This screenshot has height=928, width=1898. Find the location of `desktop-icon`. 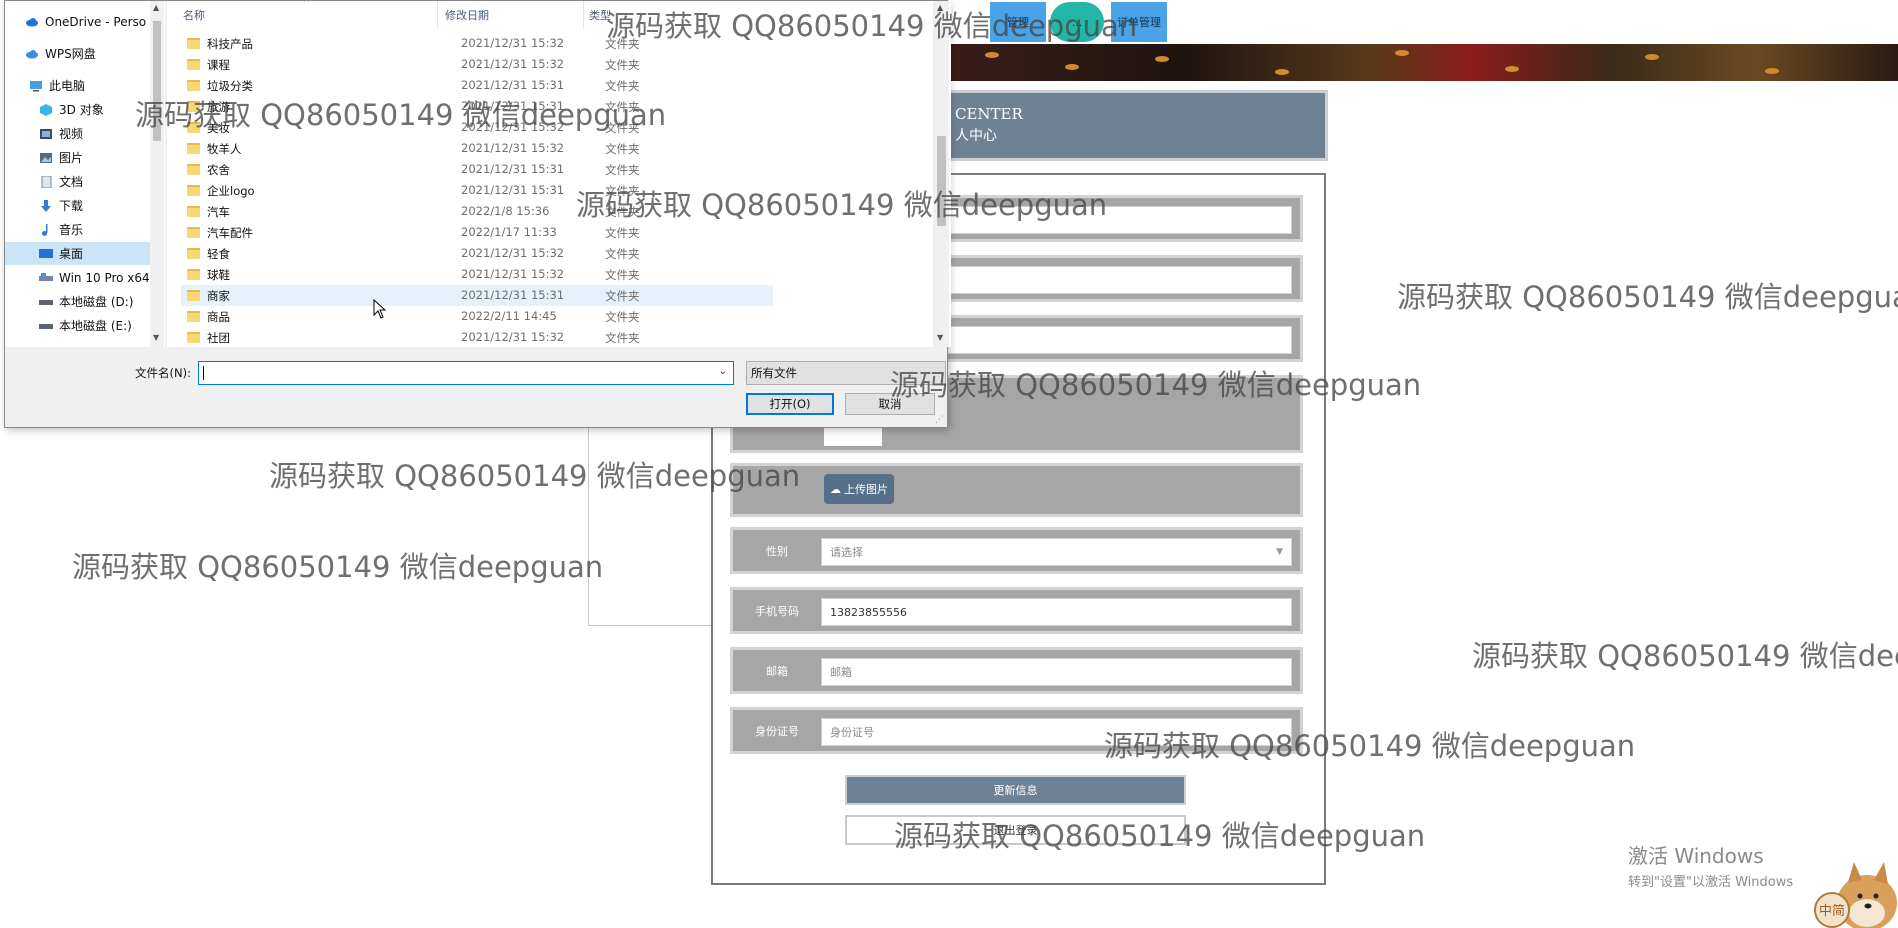

desktop-icon is located at coordinates (46, 253).